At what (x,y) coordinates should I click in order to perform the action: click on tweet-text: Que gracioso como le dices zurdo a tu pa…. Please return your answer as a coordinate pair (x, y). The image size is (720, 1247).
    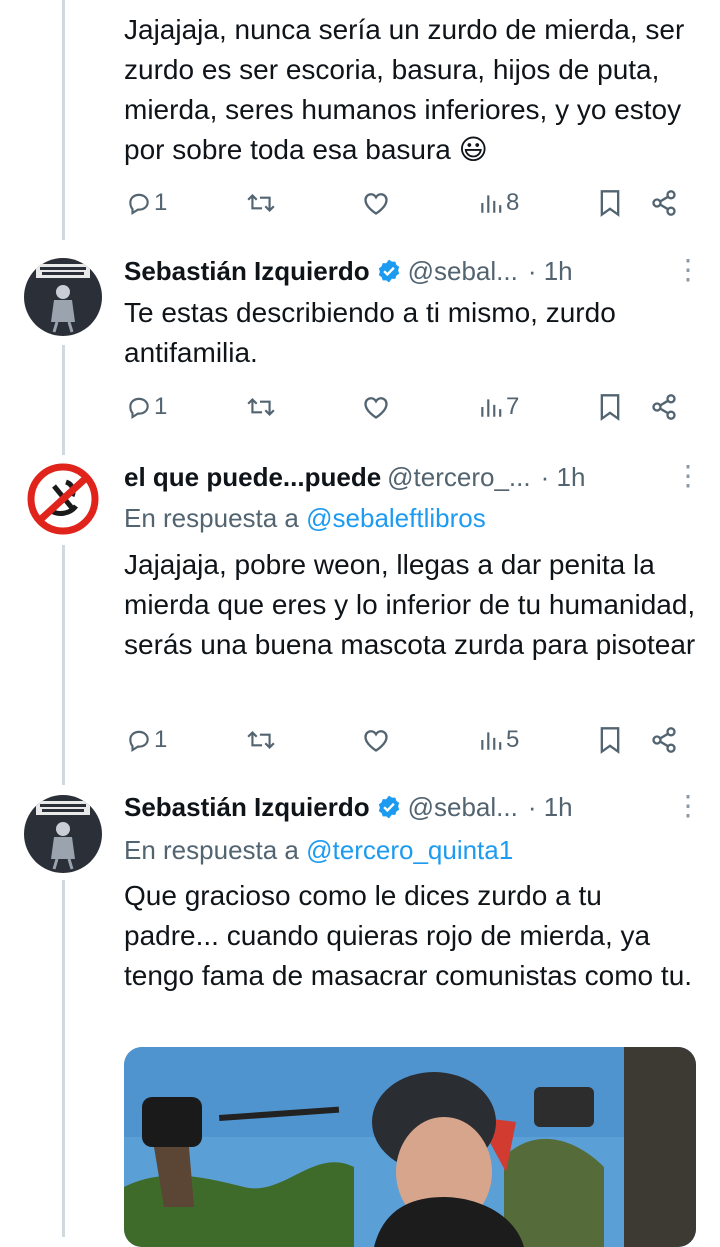
    Looking at the image, I should click on (408, 935).